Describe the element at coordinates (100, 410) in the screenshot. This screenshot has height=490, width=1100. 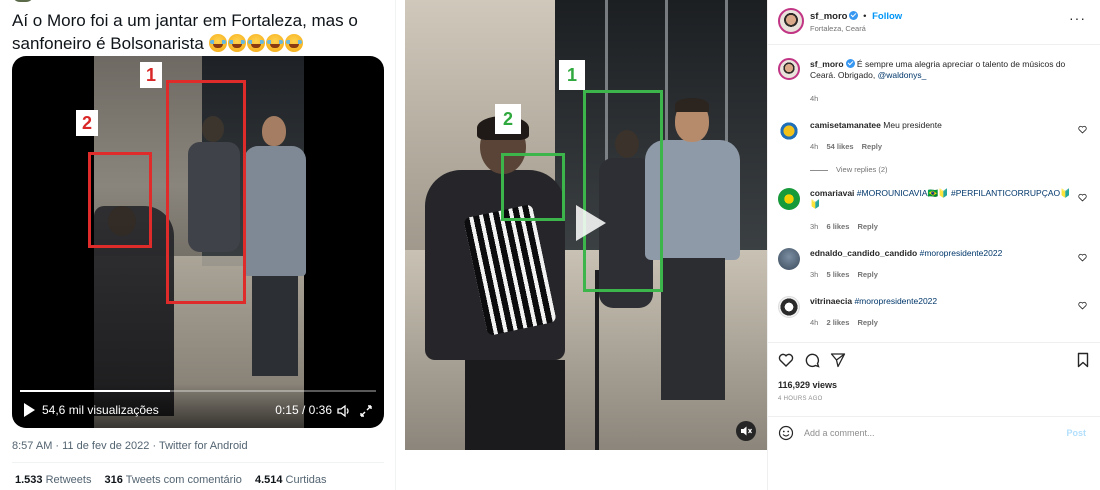
I see `video-views: 54,6 mil visualizações` at that location.